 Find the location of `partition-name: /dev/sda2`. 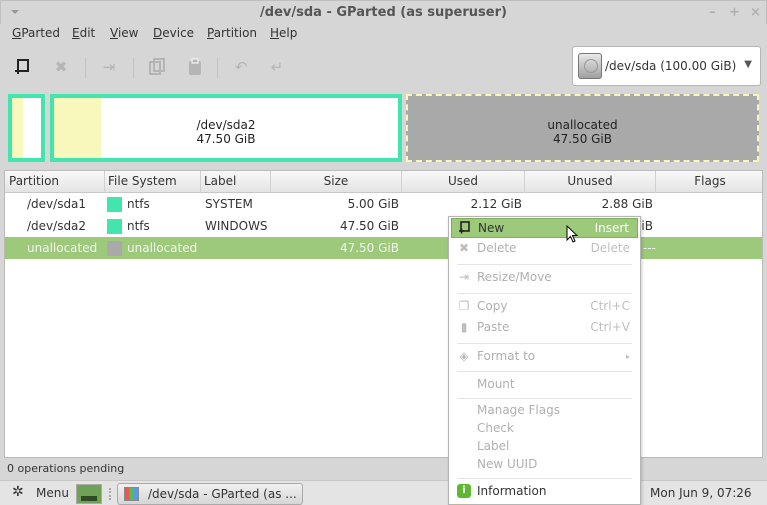

partition-name: /dev/sda2 is located at coordinates (226, 125).